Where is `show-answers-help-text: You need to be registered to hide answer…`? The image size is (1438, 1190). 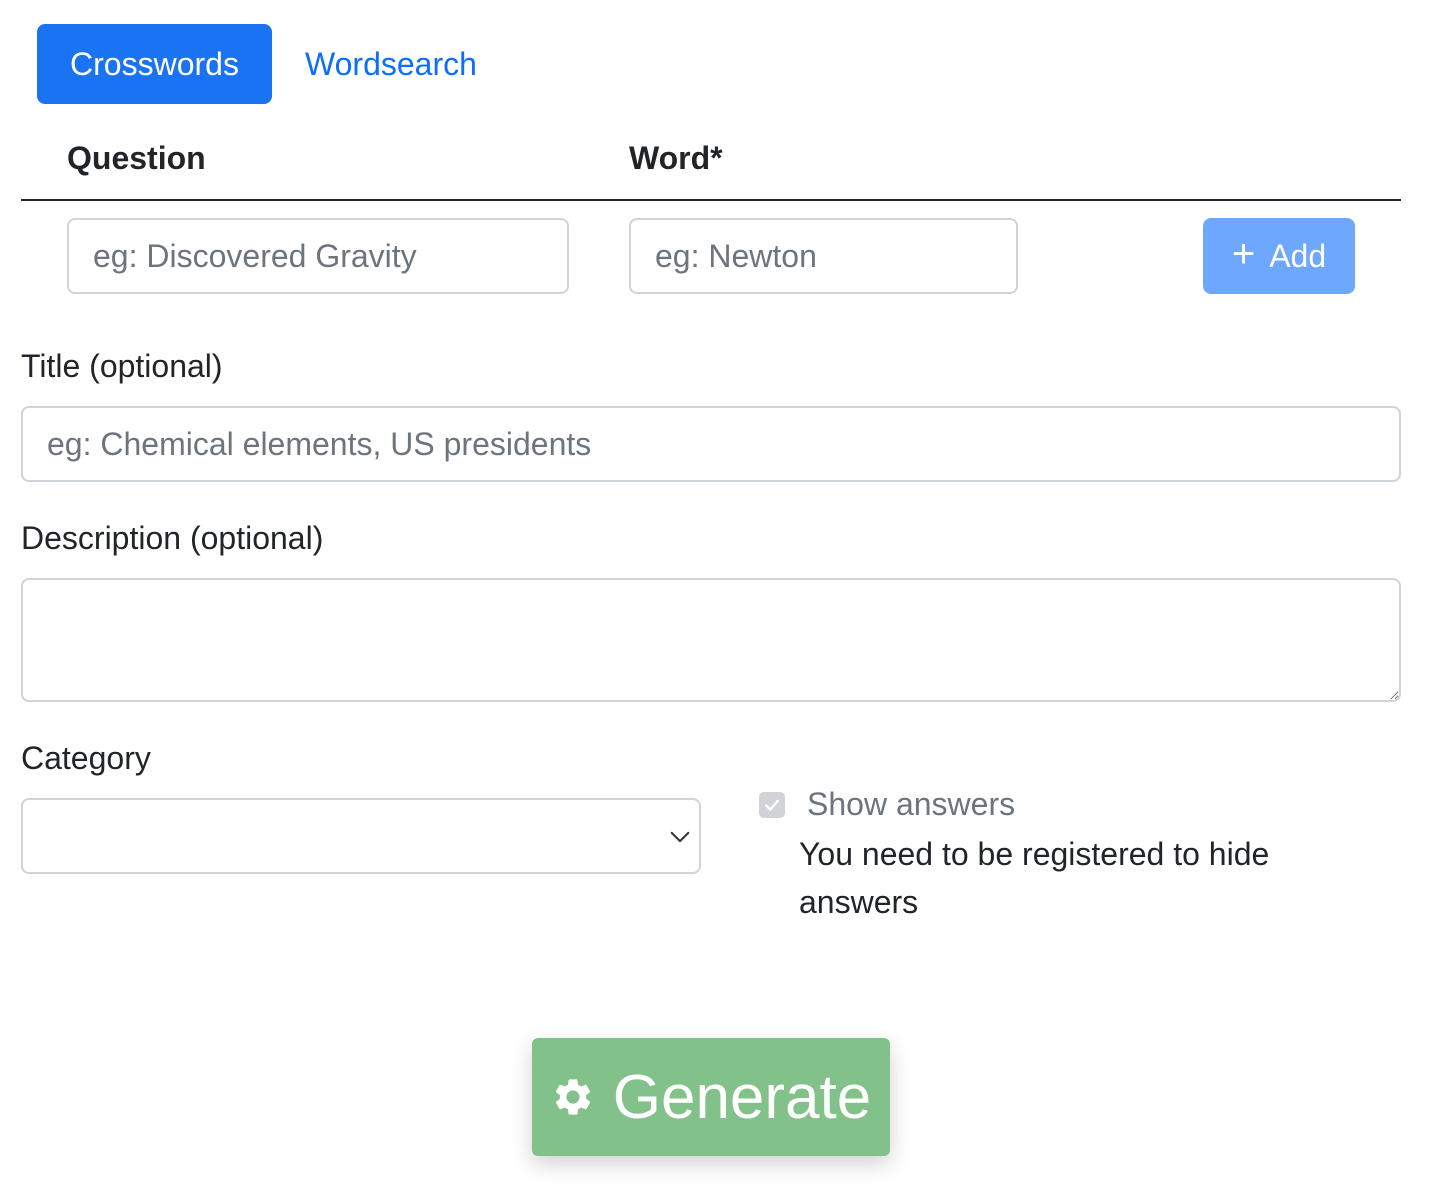
show-answers-help-text: You need to be registered to hide answer… is located at coordinates (1034, 878).